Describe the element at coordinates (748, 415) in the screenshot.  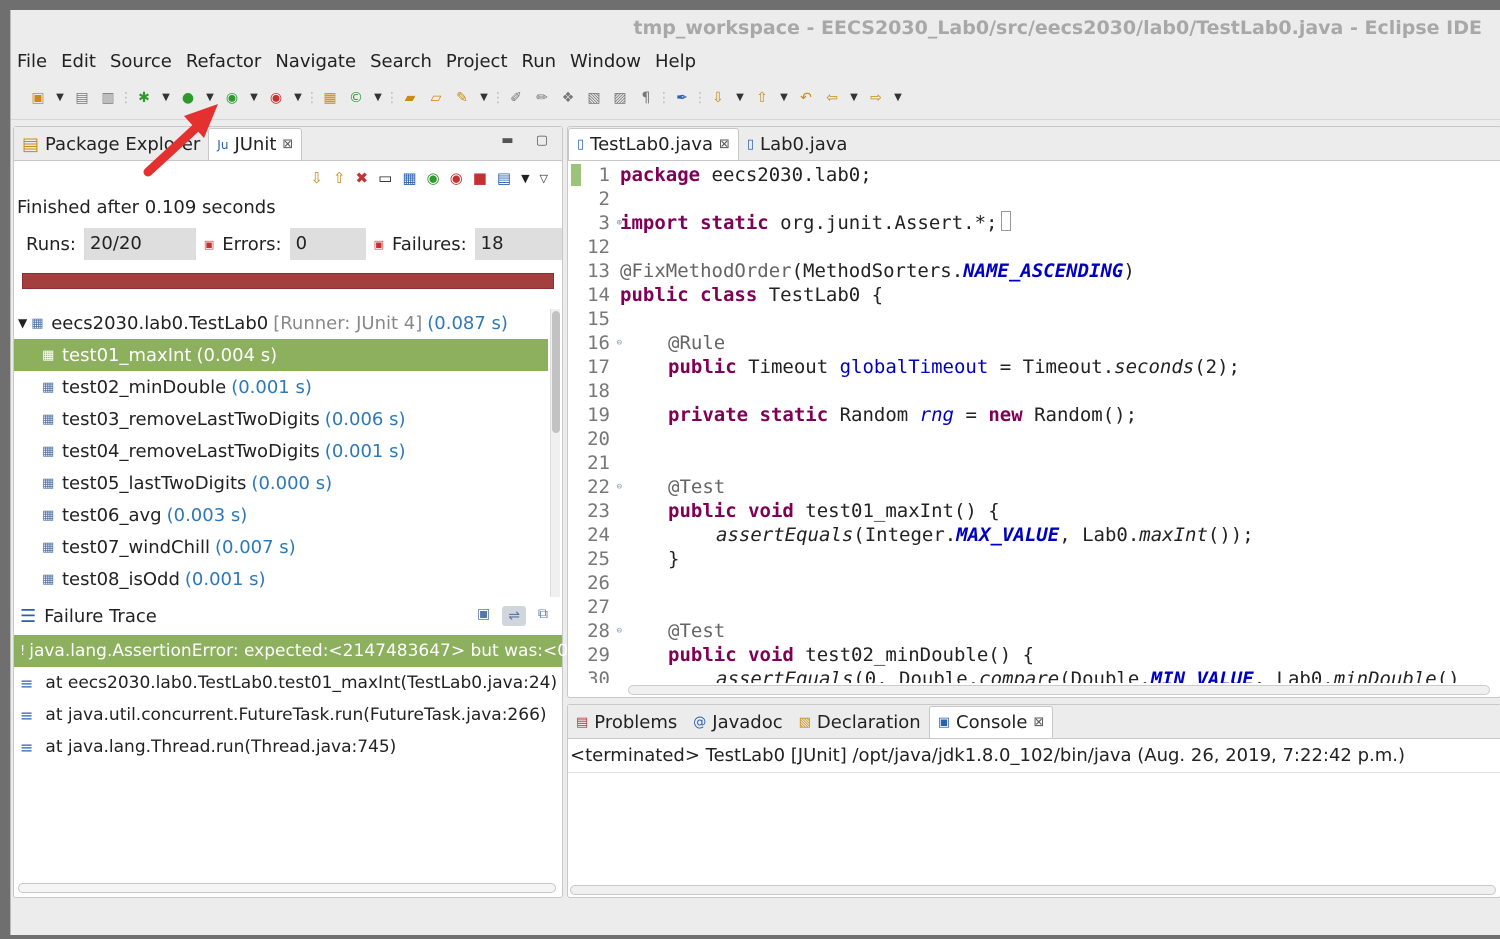
I see `keyword: private static` at that location.